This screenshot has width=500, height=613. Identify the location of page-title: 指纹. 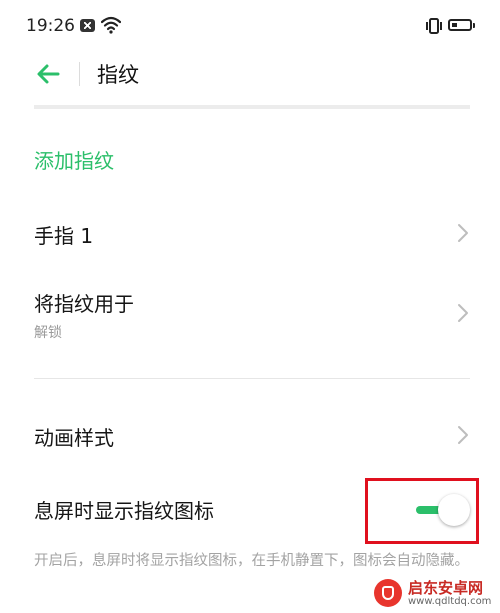
(118, 75).